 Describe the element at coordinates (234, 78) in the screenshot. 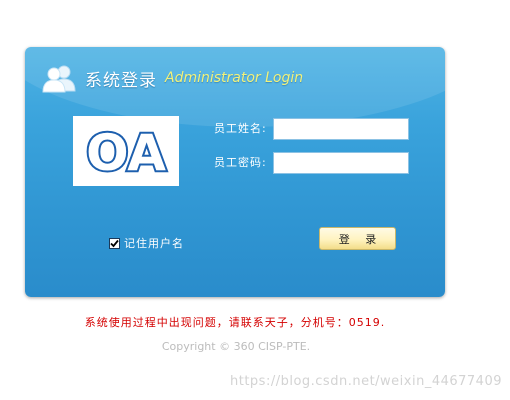

I see `panel-subtitle: Administrator Login` at that location.